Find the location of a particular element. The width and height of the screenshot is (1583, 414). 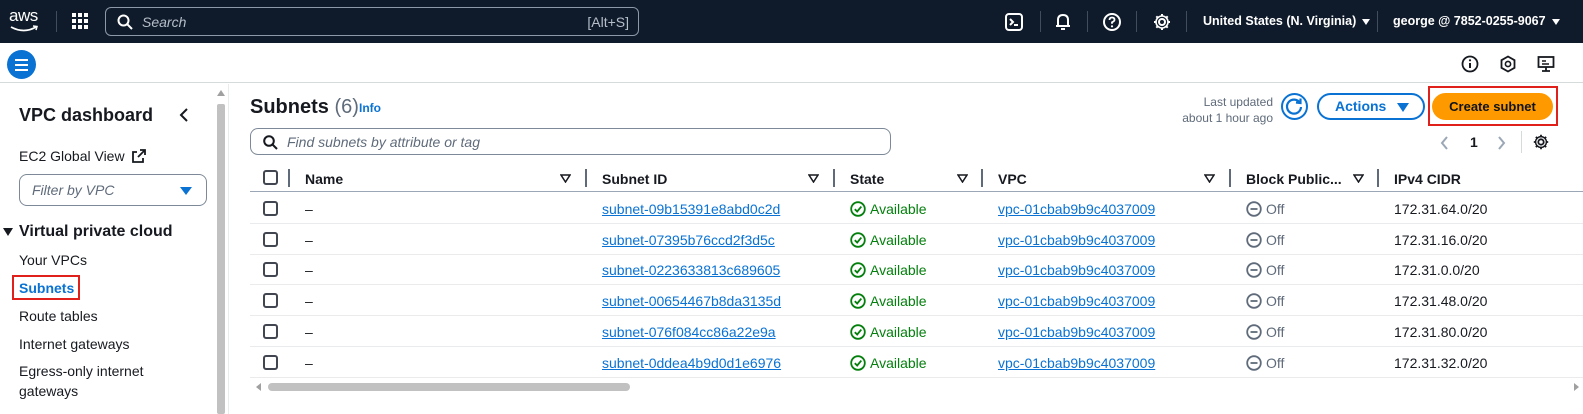

select-all-checkbox is located at coordinates (270, 177).